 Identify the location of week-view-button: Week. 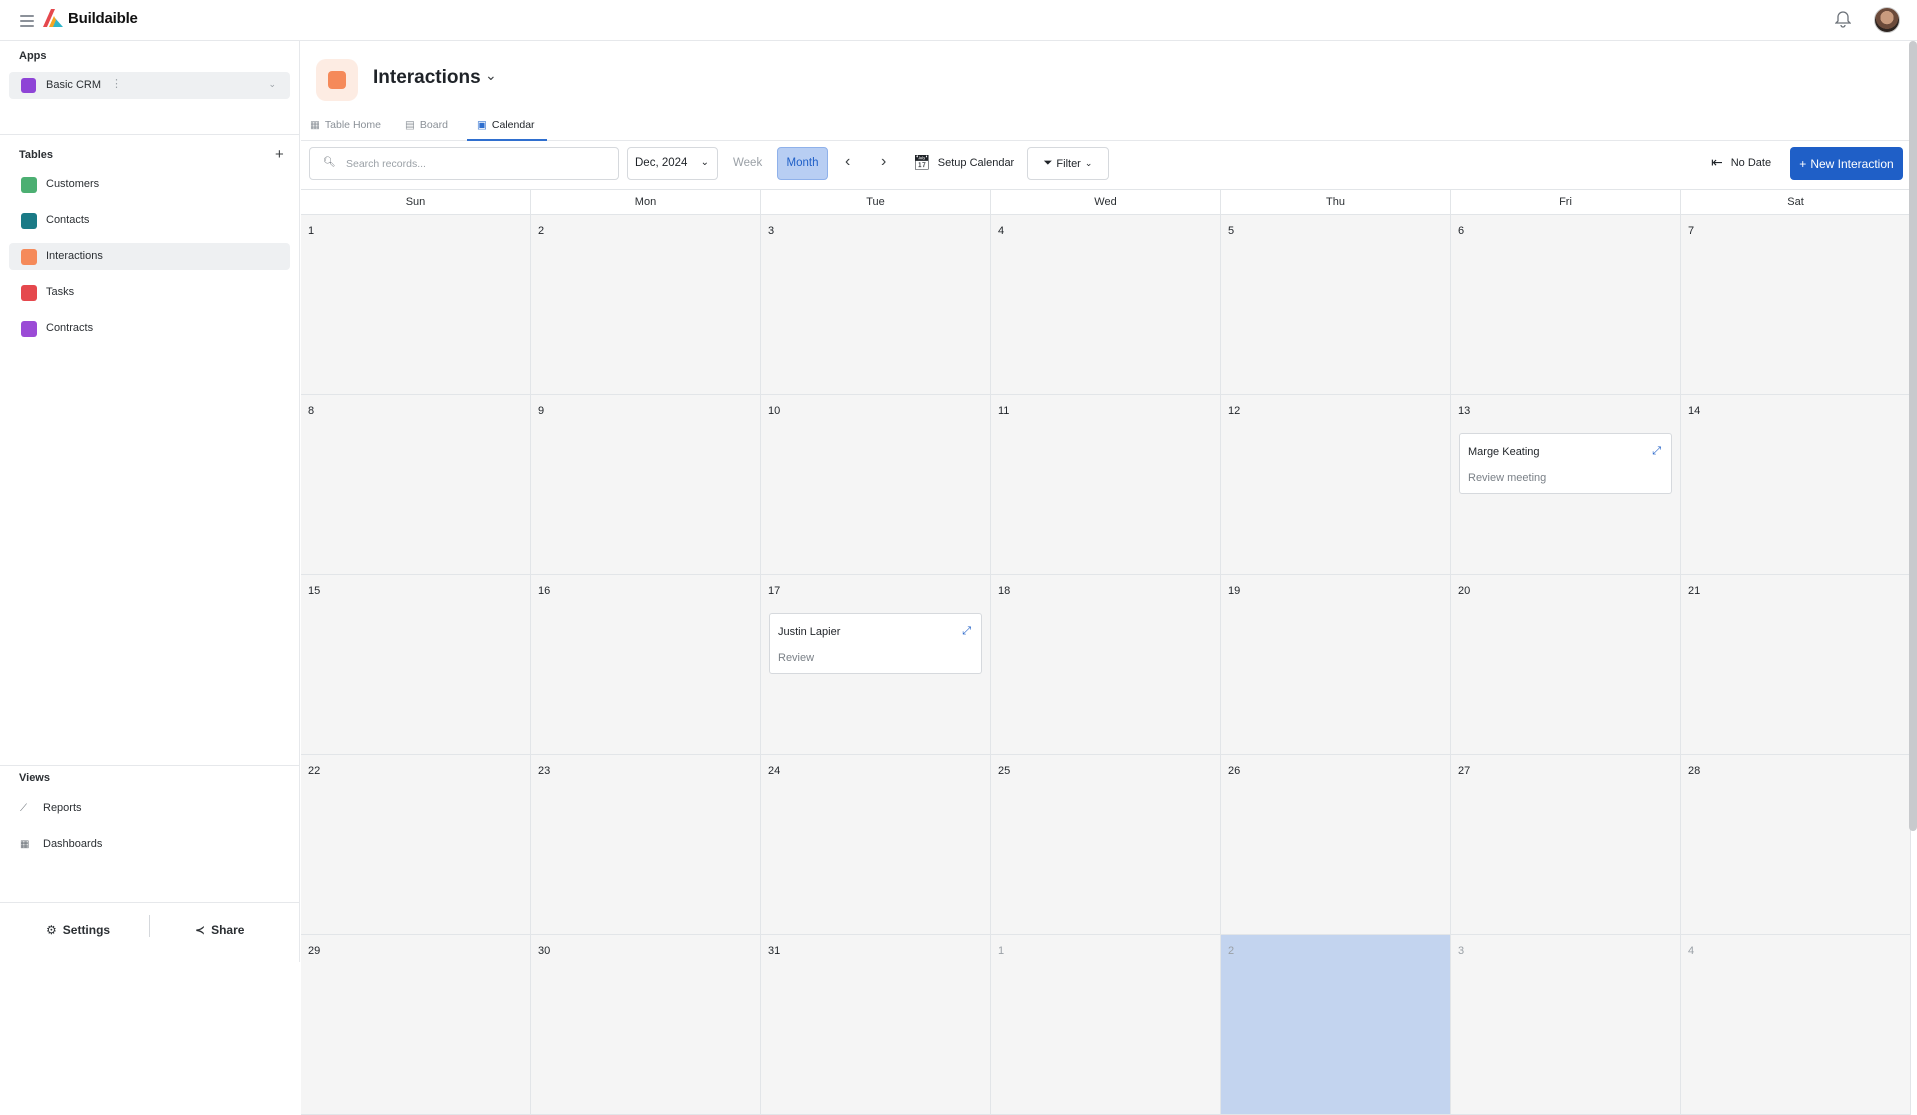
(747, 163).